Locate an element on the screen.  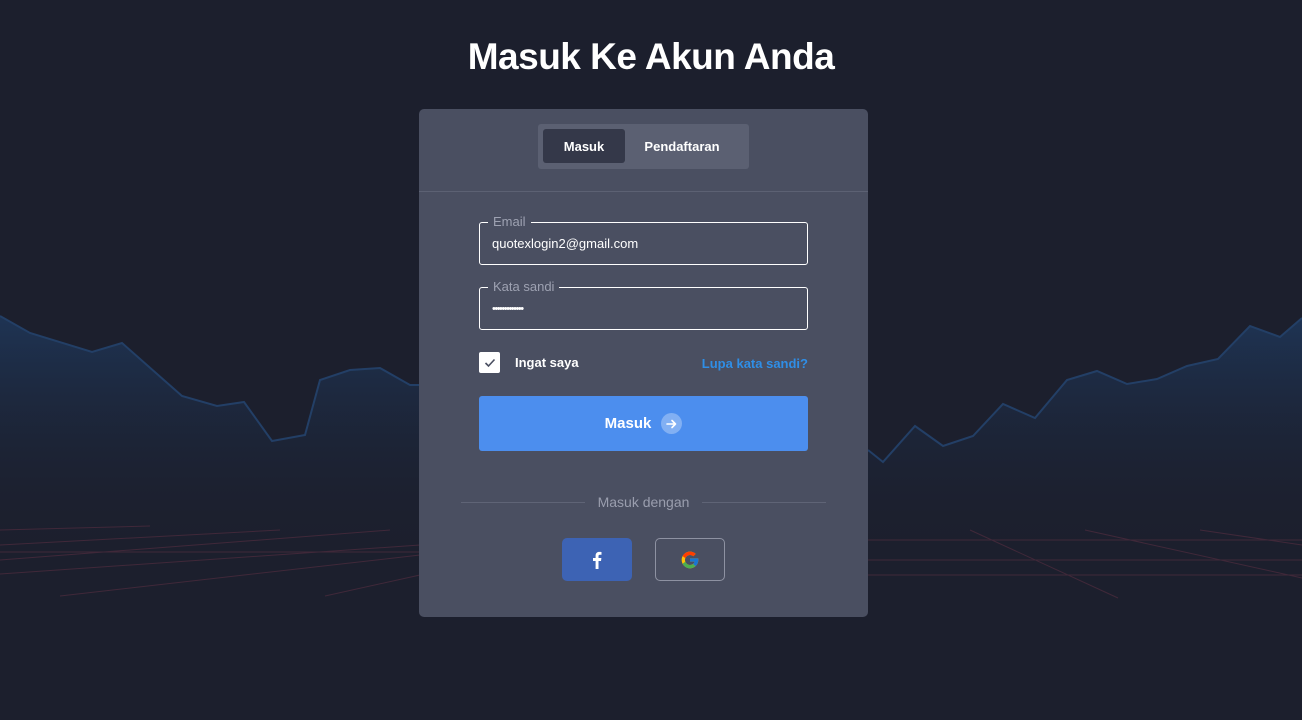
auth-tabs: Masuk Pendaftaran is located at coordinates (643, 146).